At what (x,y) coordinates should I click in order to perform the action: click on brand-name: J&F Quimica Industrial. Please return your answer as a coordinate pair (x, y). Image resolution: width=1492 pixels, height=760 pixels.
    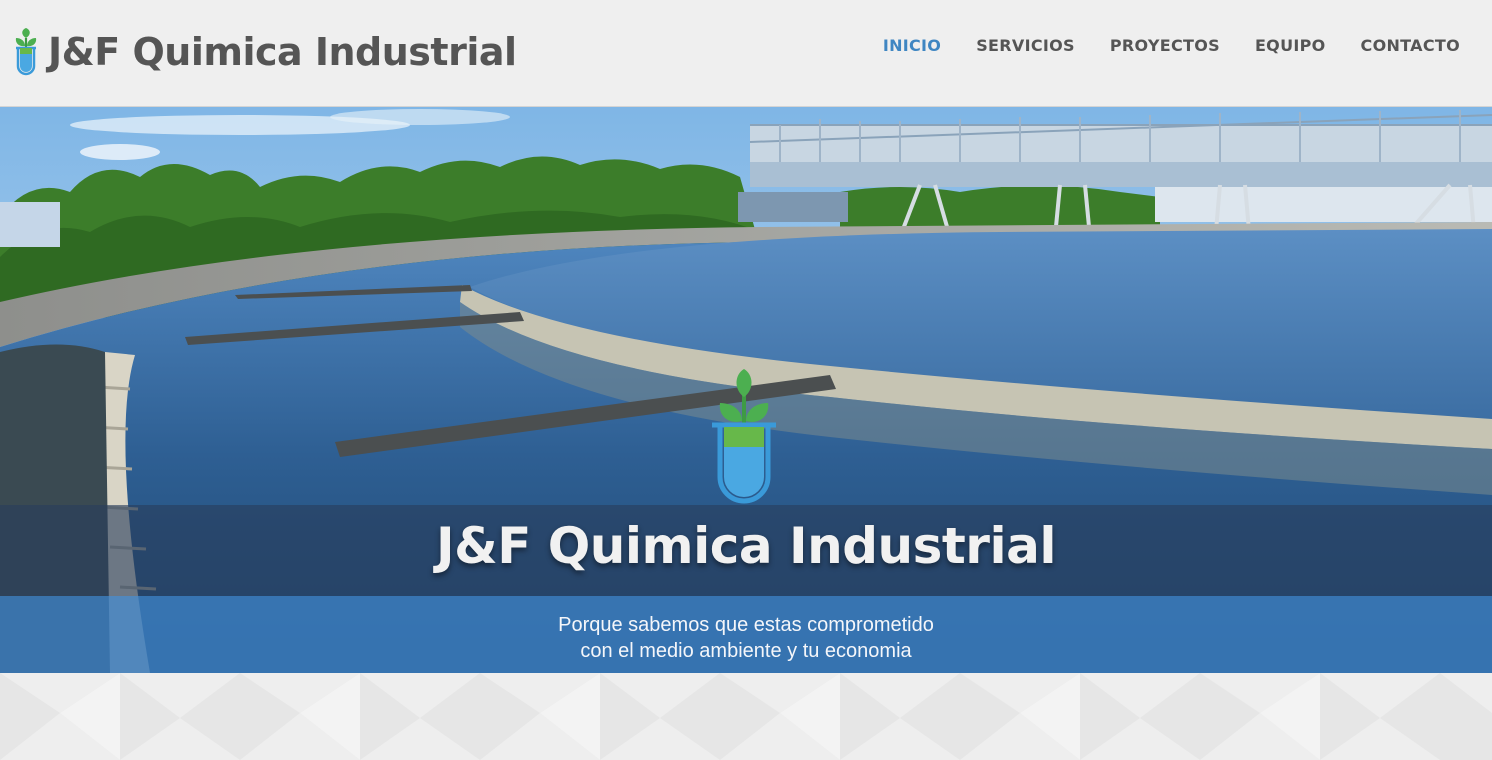
    Looking at the image, I should click on (282, 52).